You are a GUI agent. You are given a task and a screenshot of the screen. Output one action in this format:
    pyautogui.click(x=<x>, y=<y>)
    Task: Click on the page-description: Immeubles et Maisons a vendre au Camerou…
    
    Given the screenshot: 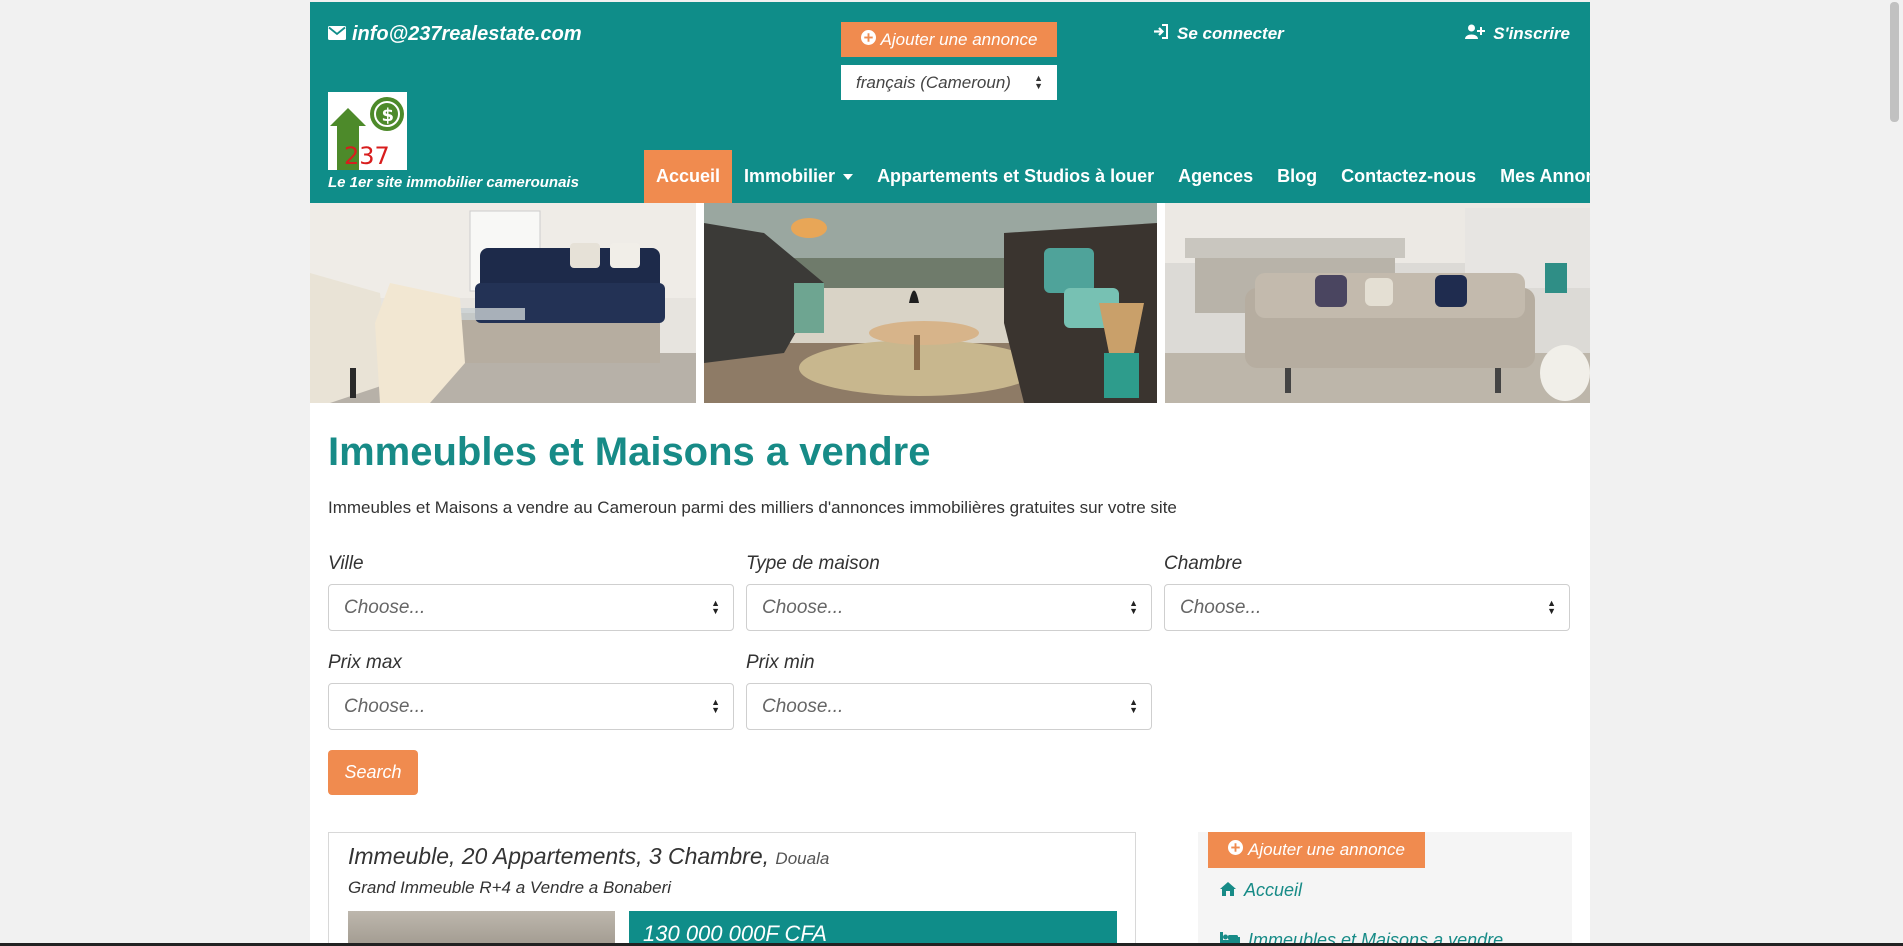 What is the action you would take?
    pyautogui.click(x=752, y=507)
    